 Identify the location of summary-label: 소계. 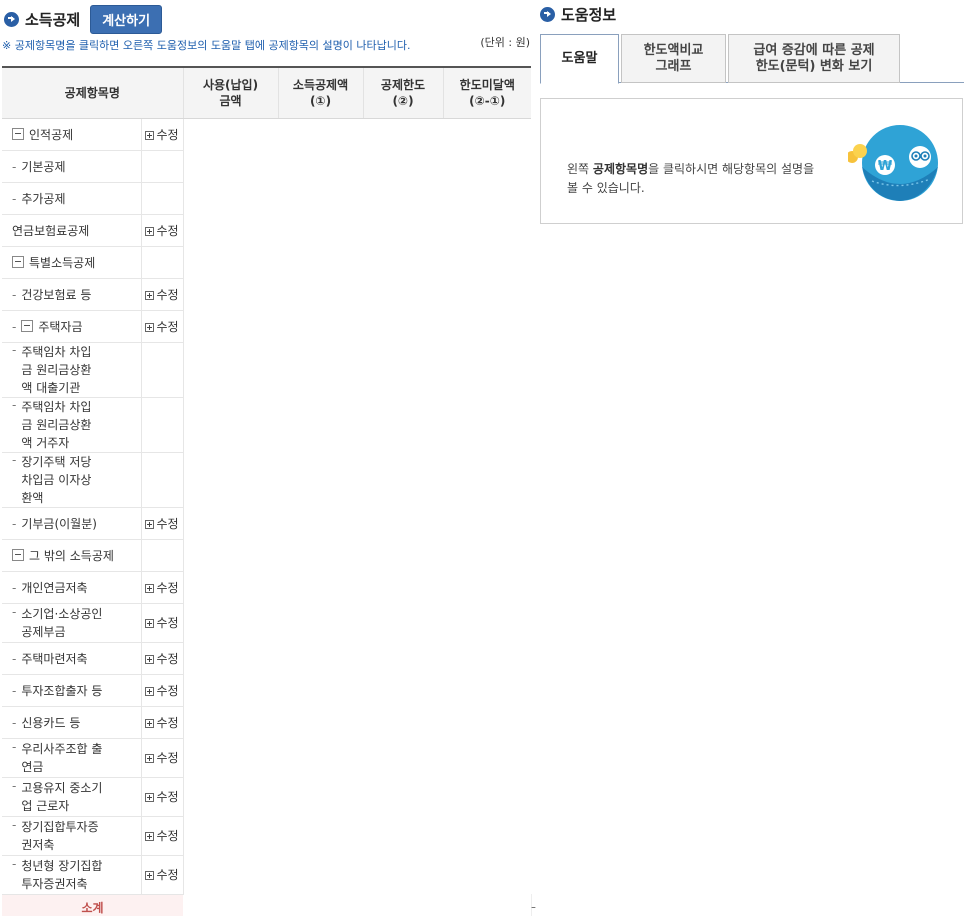
(93, 905).